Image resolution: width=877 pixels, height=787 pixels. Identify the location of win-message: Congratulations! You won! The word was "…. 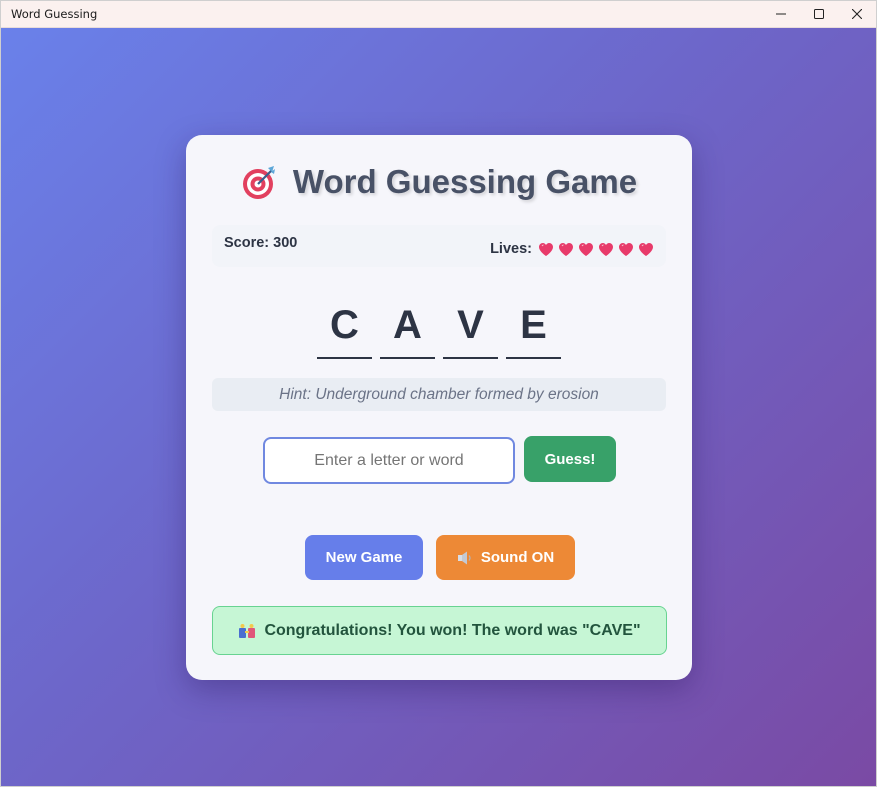
(439, 630).